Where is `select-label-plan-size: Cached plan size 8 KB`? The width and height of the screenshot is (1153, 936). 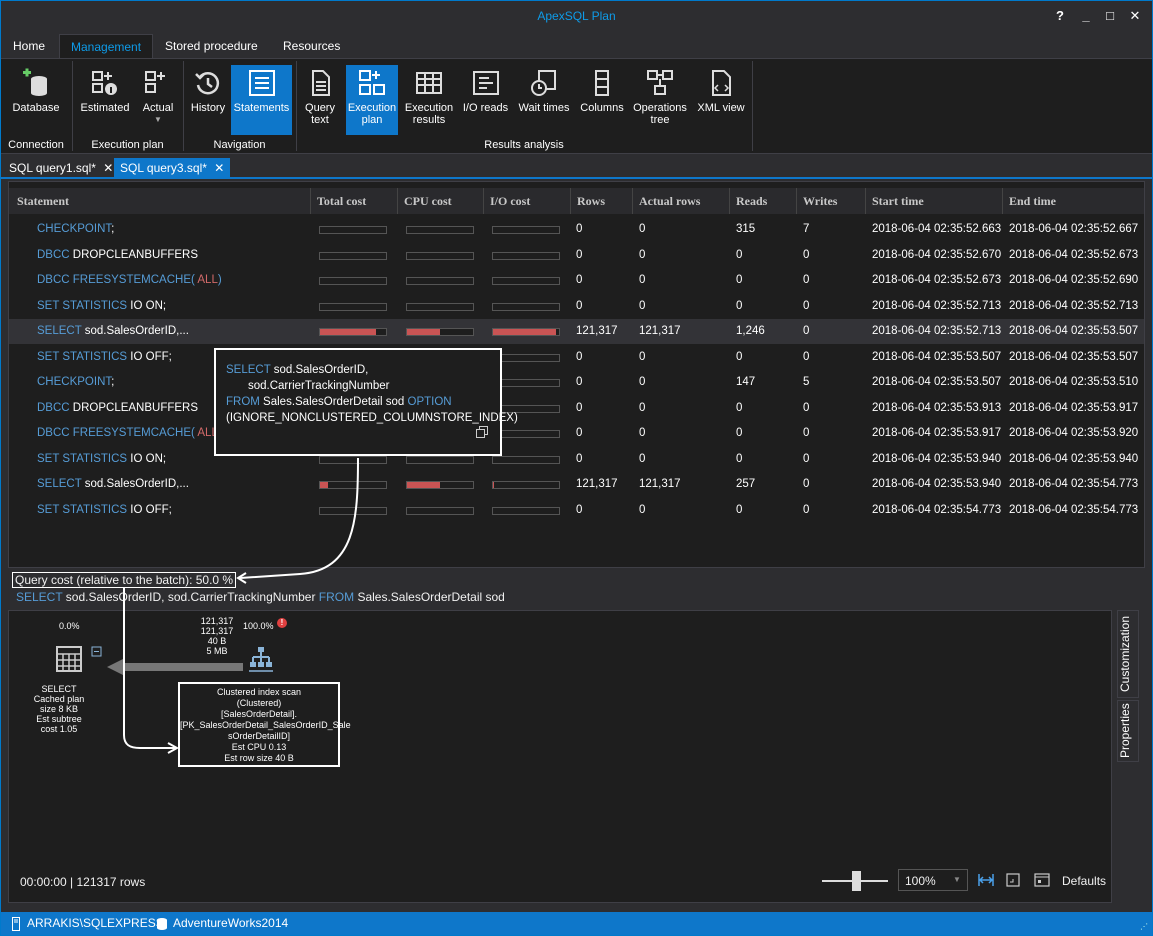
select-label-plan-size: Cached plan size 8 KB is located at coordinates (59, 704).